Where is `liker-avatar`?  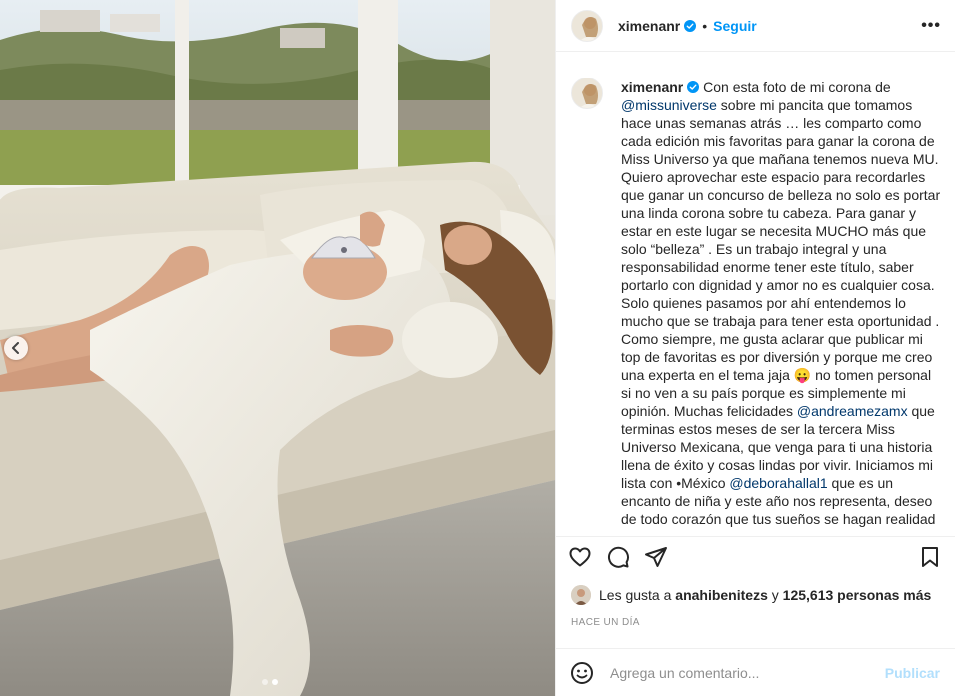
liker-avatar is located at coordinates (581, 595).